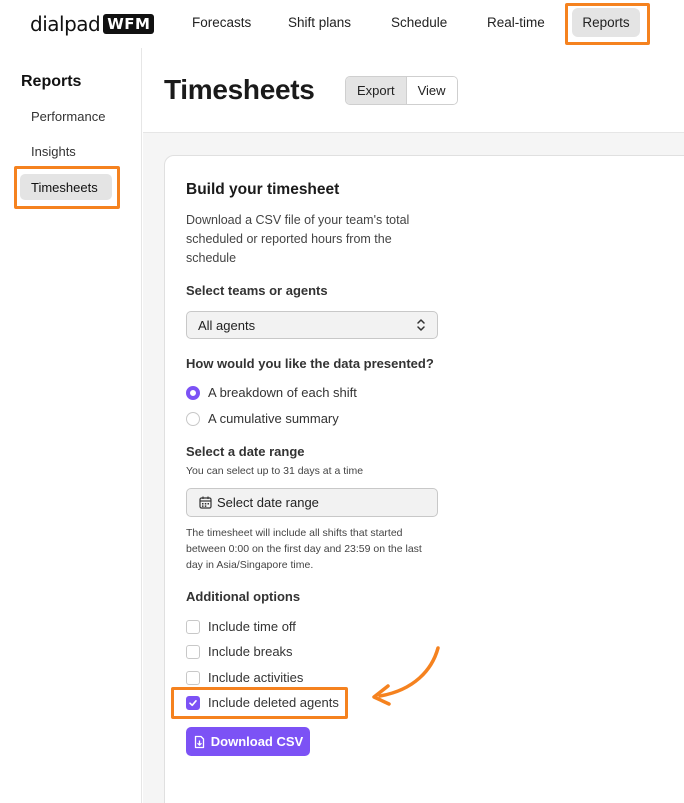 This screenshot has width=684, height=803. Describe the element at coordinates (227, 325) in the screenshot. I see `teams-select-value: All agents` at that location.